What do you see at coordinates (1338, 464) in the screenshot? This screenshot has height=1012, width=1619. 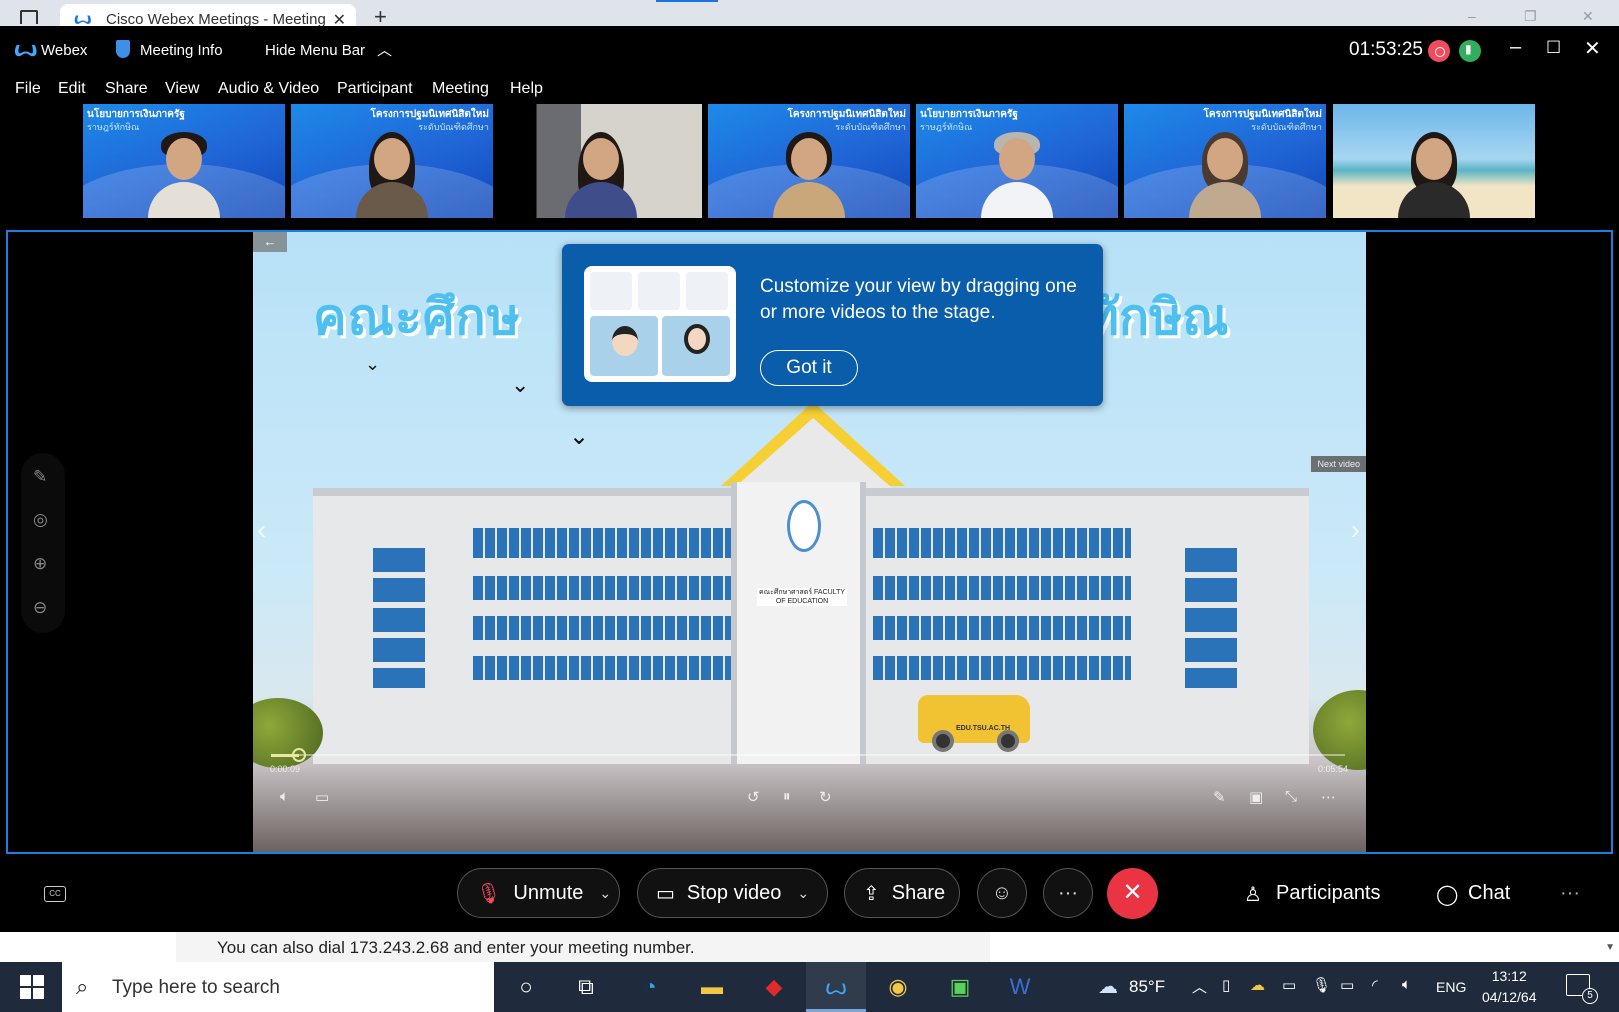 I see `next-video-button: Next video` at bounding box center [1338, 464].